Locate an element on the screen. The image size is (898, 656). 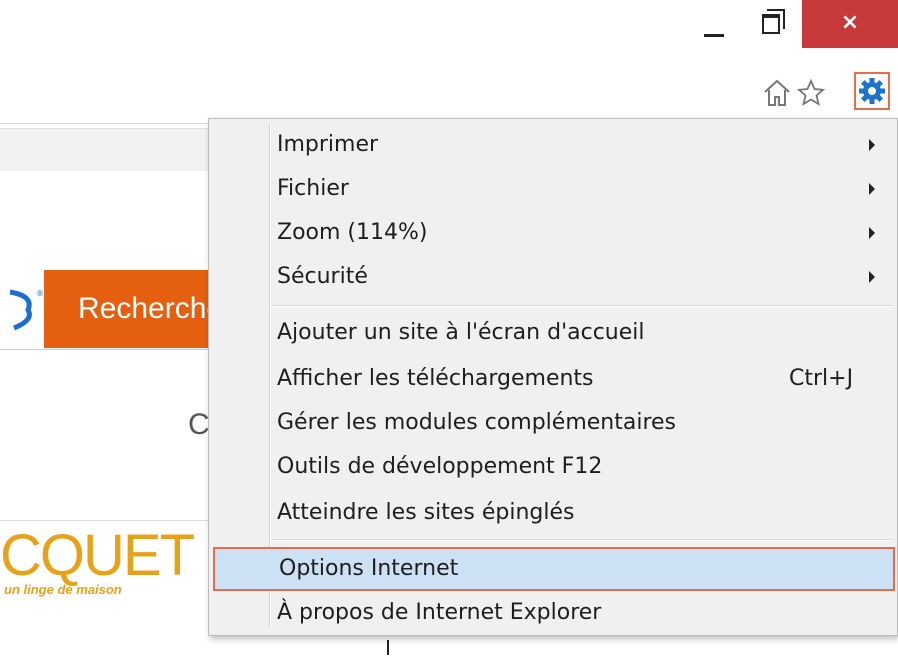
menu-item-manage-addons: Gérer les modules complémentaires is located at coordinates (553, 423).